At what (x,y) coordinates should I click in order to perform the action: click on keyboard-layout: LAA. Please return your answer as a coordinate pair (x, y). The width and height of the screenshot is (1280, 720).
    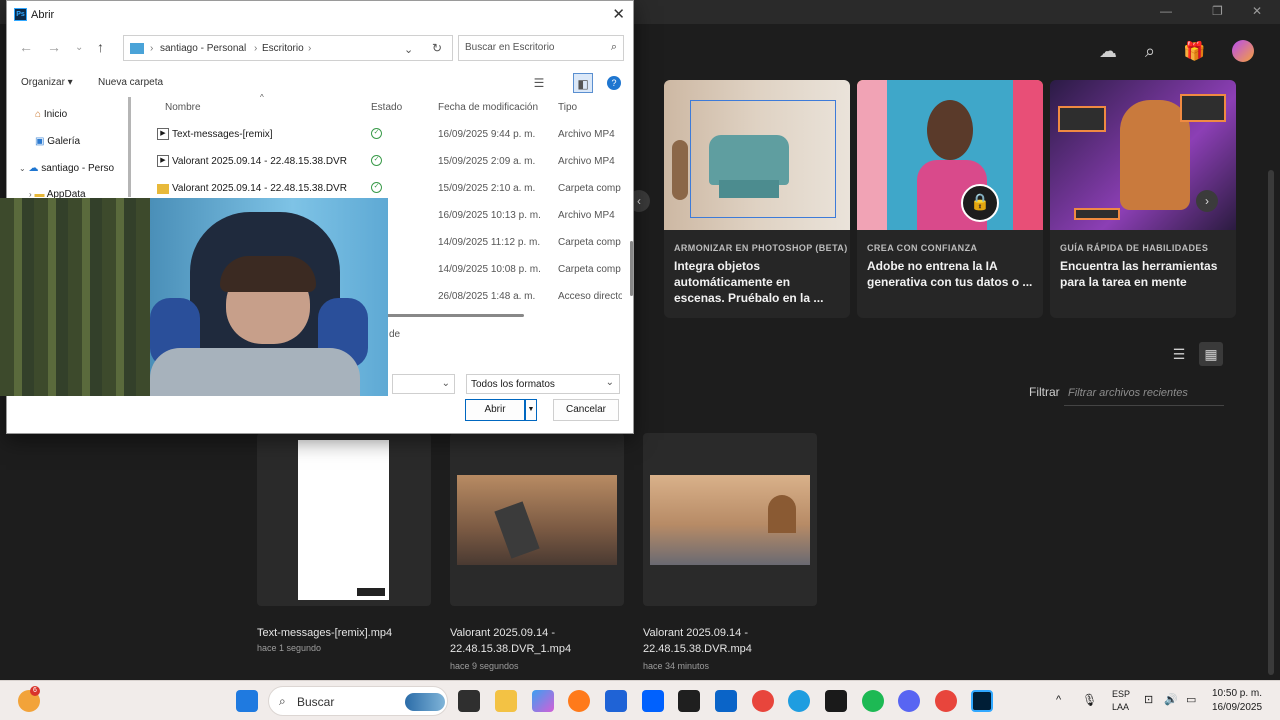
    Looking at the image, I should click on (1120, 707).